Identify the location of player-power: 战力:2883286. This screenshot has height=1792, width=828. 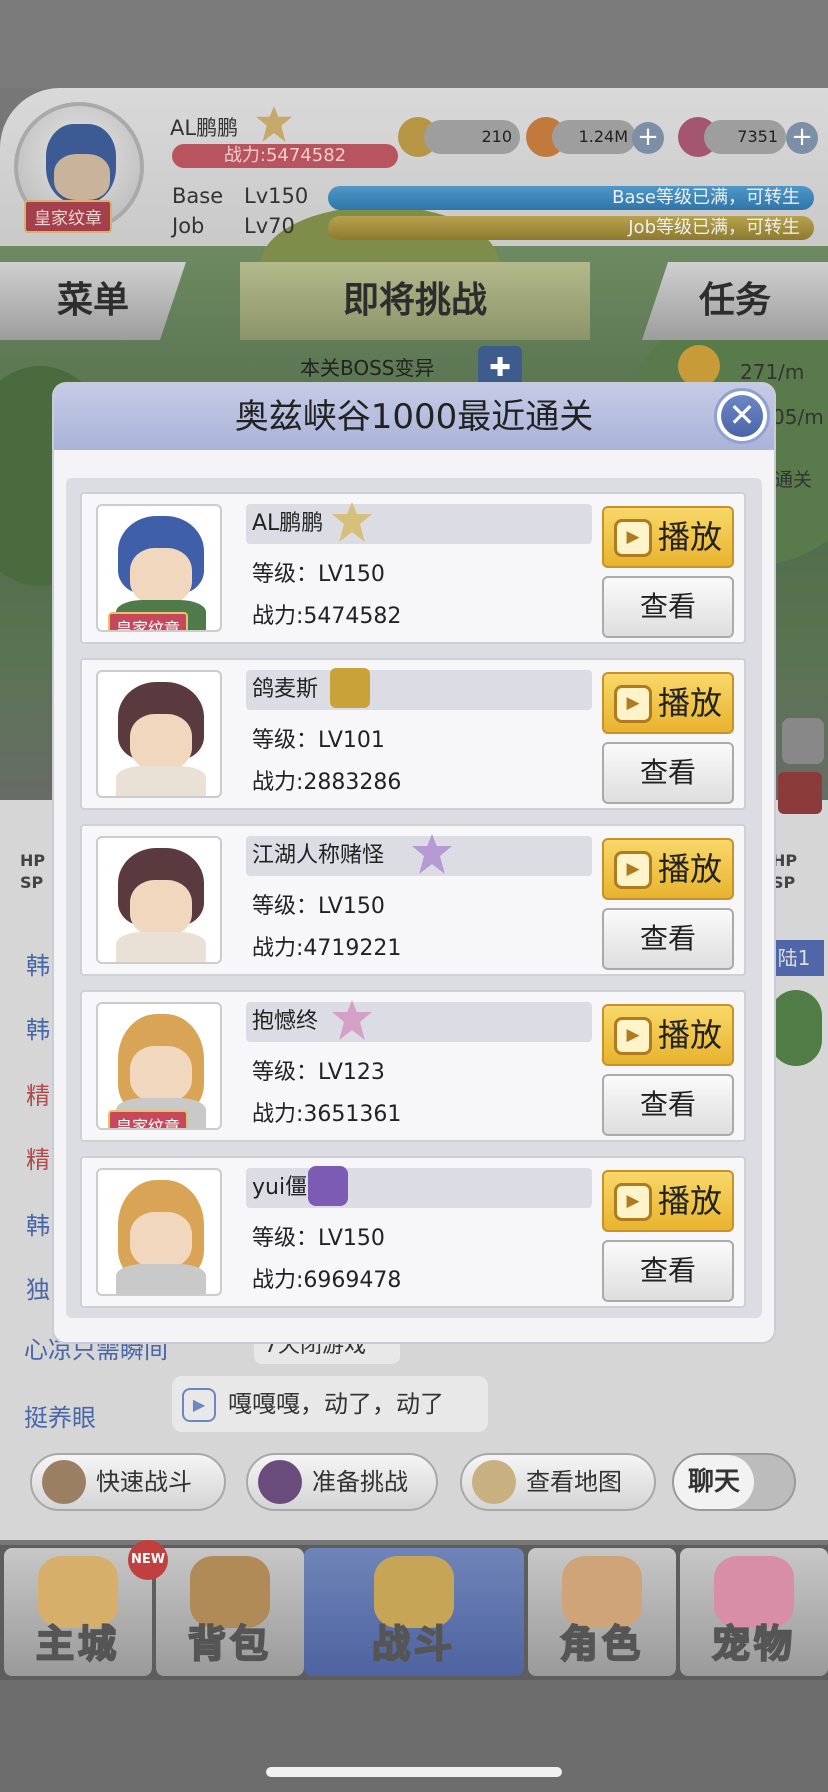
(327, 782).